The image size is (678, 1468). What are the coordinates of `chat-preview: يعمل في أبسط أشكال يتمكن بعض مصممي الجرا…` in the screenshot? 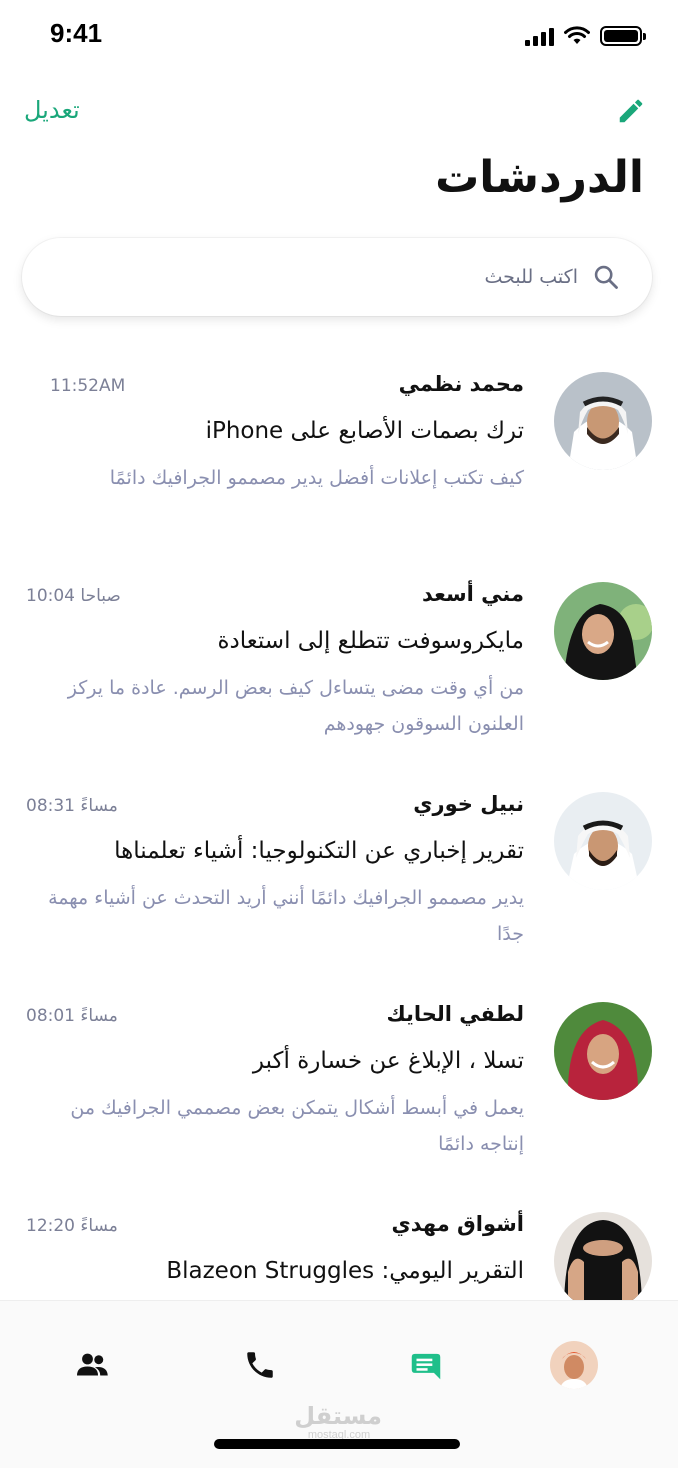 It's located at (297, 1126).